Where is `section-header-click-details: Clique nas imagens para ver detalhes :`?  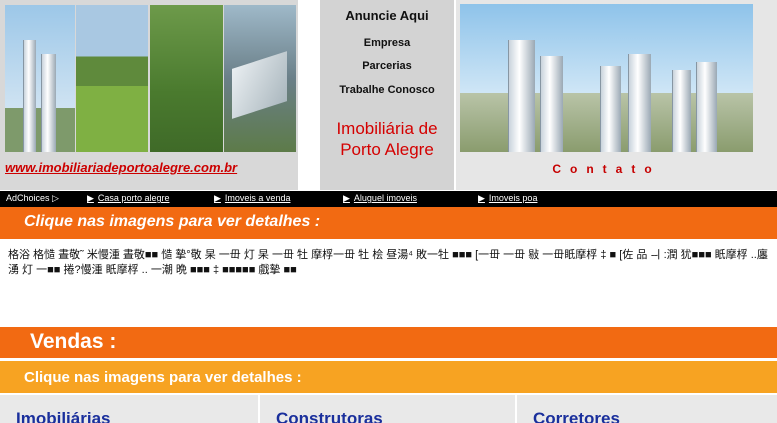 section-header-click-details: Clique nas imagens para ver detalhes : is located at coordinates (388, 223).